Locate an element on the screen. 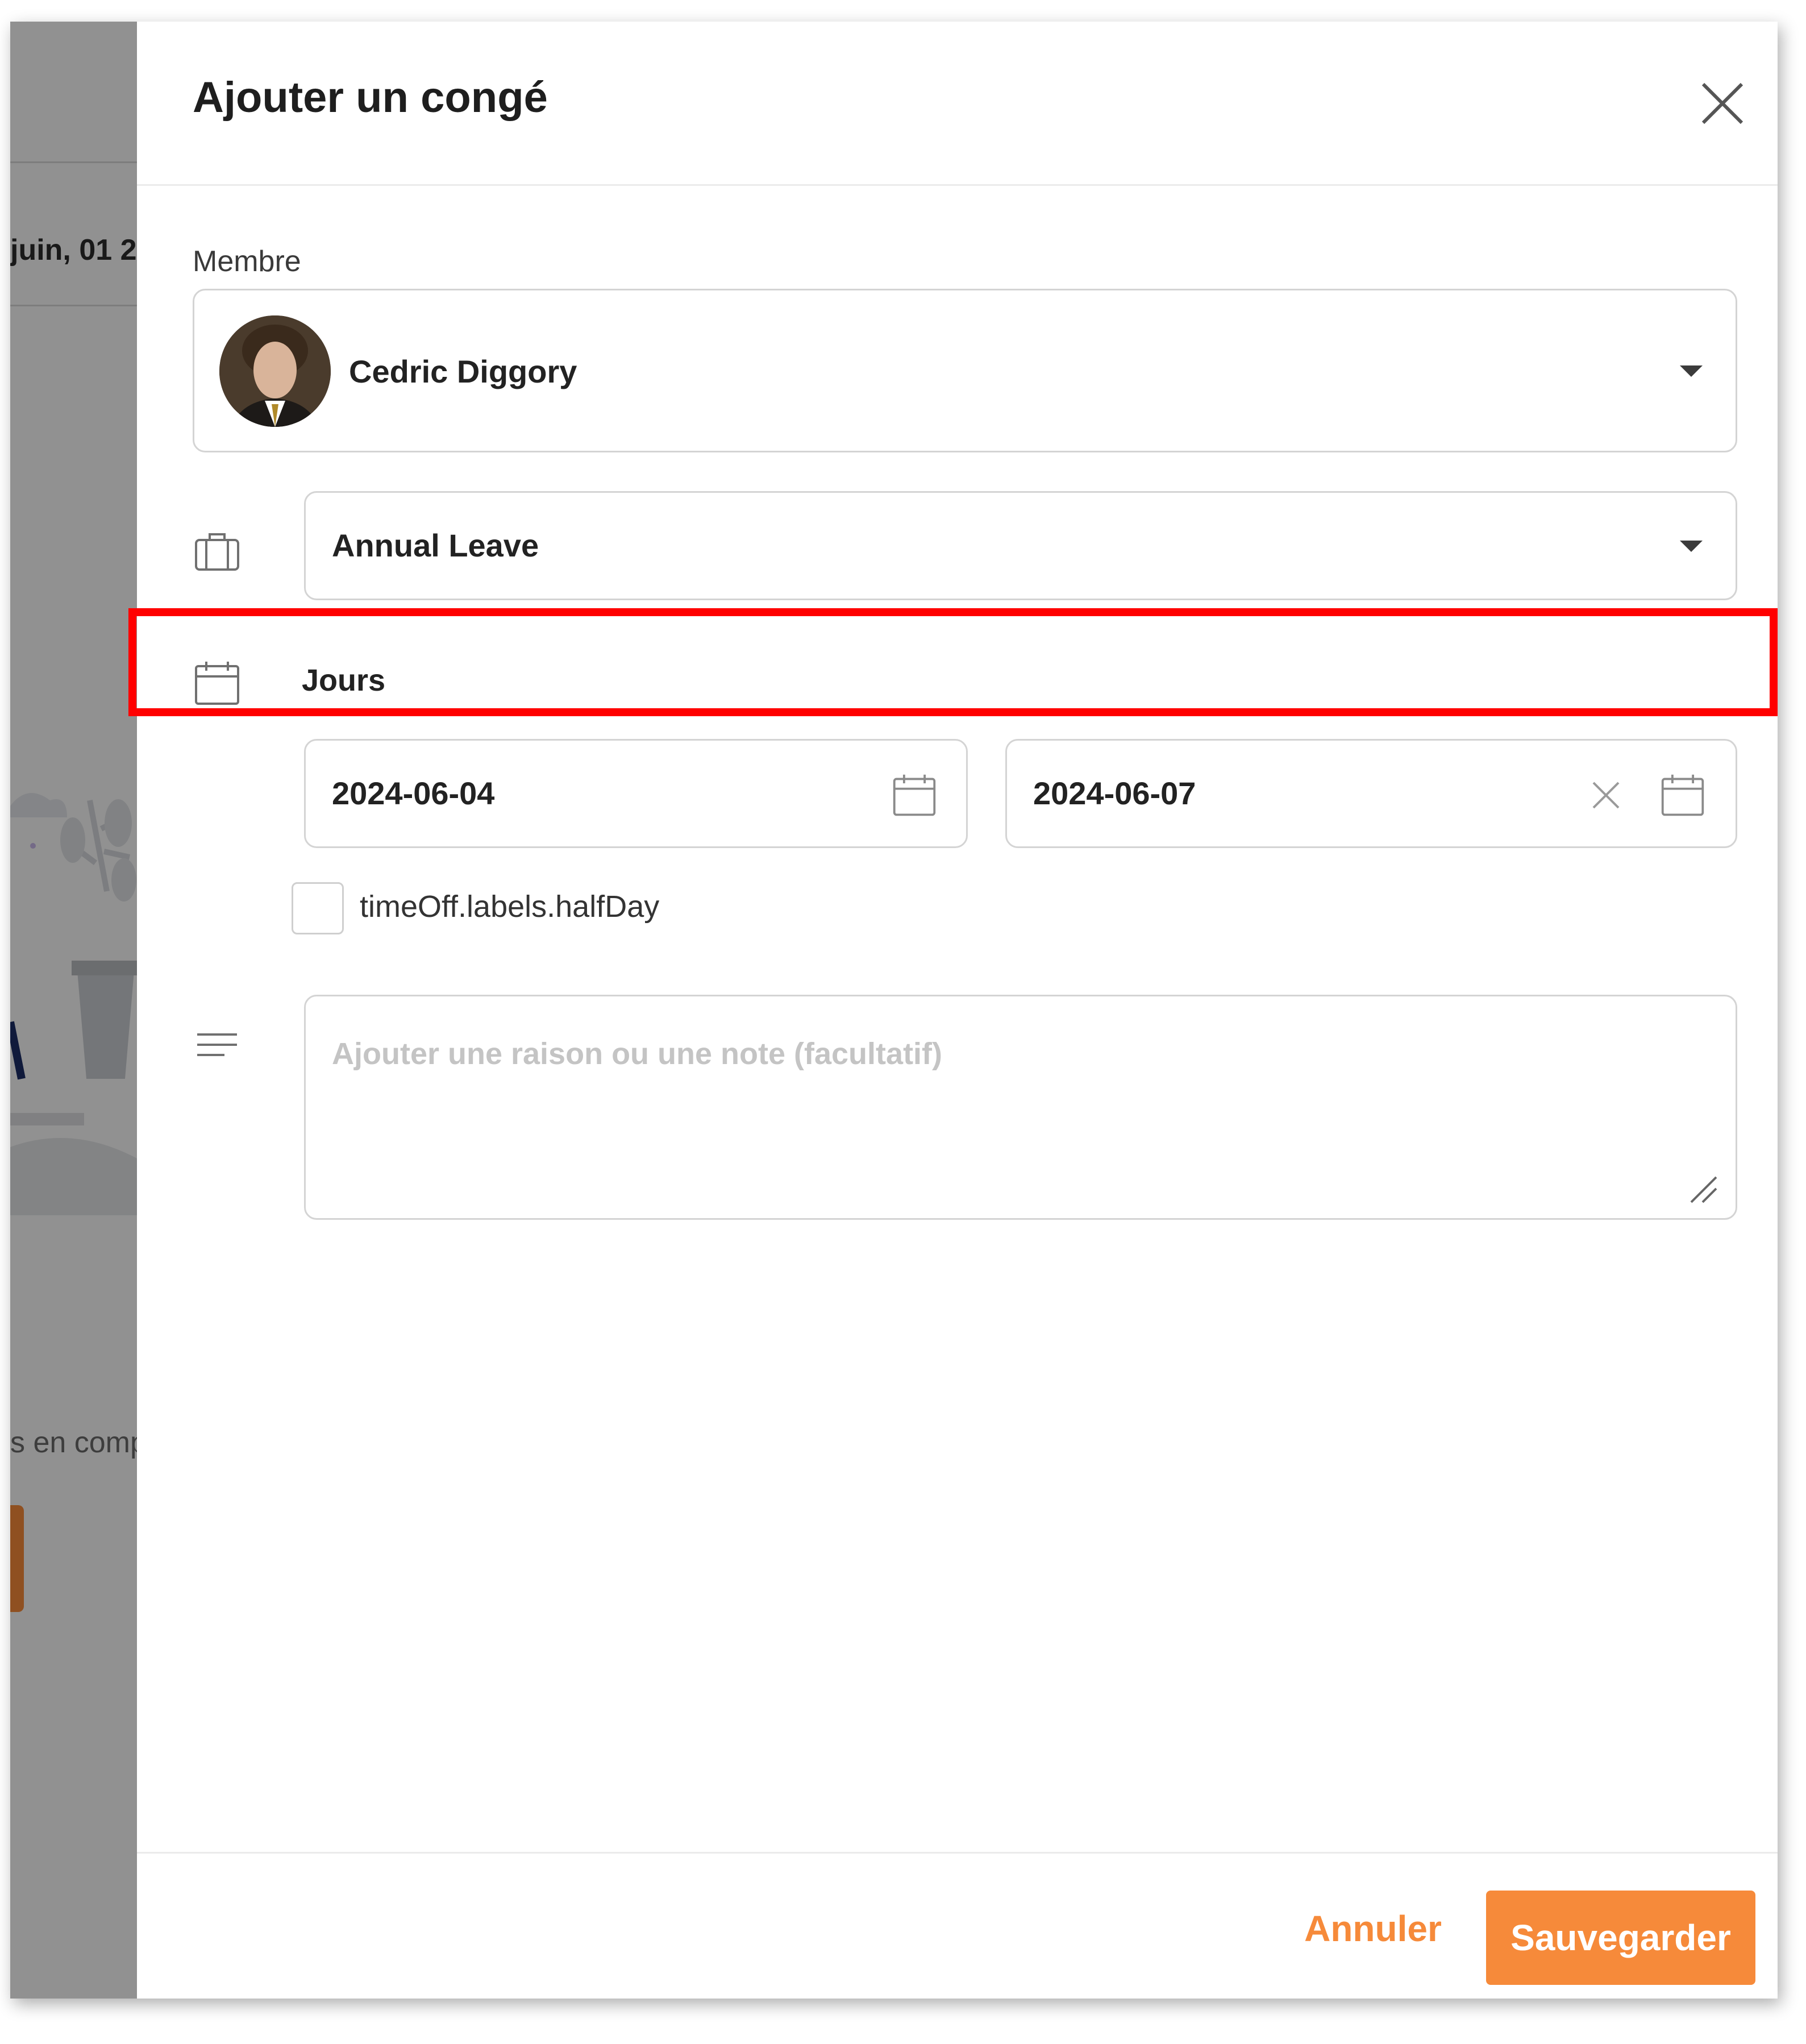 This screenshot has height=2044, width=1806. footer-divider is located at coordinates (957, 1853).